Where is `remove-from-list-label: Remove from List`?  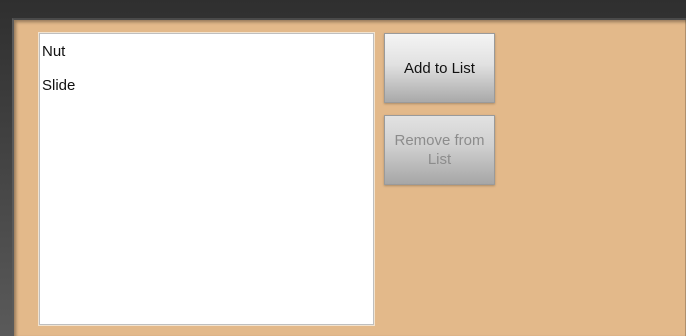 remove-from-list-label: Remove from List is located at coordinates (439, 150).